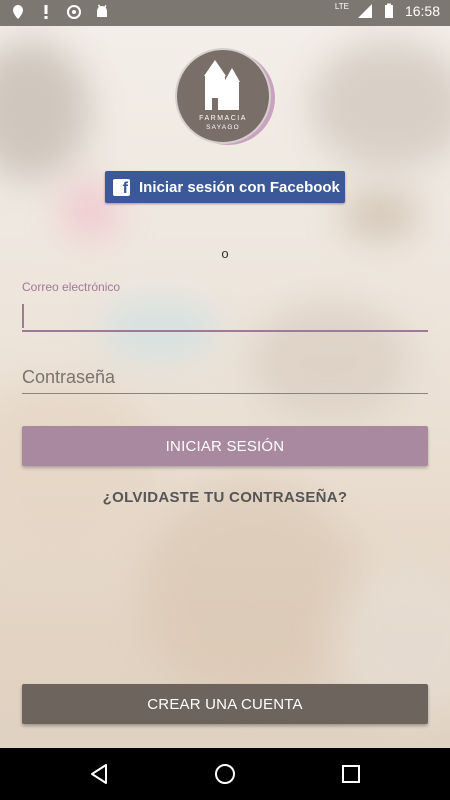 This screenshot has height=800, width=450. What do you see at coordinates (239, 187) in the screenshot?
I see `facebook-login-label: Iniciar sesión con Facebook` at bounding box center [239, 187].